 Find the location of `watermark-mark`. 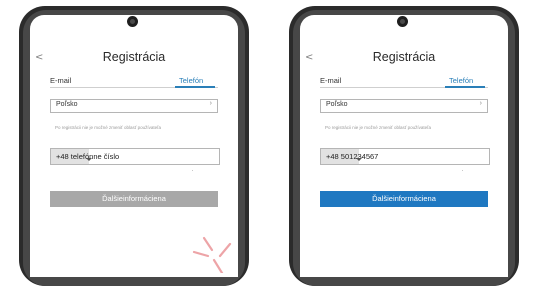

watermark-mark is located at coordinates (212, 254).